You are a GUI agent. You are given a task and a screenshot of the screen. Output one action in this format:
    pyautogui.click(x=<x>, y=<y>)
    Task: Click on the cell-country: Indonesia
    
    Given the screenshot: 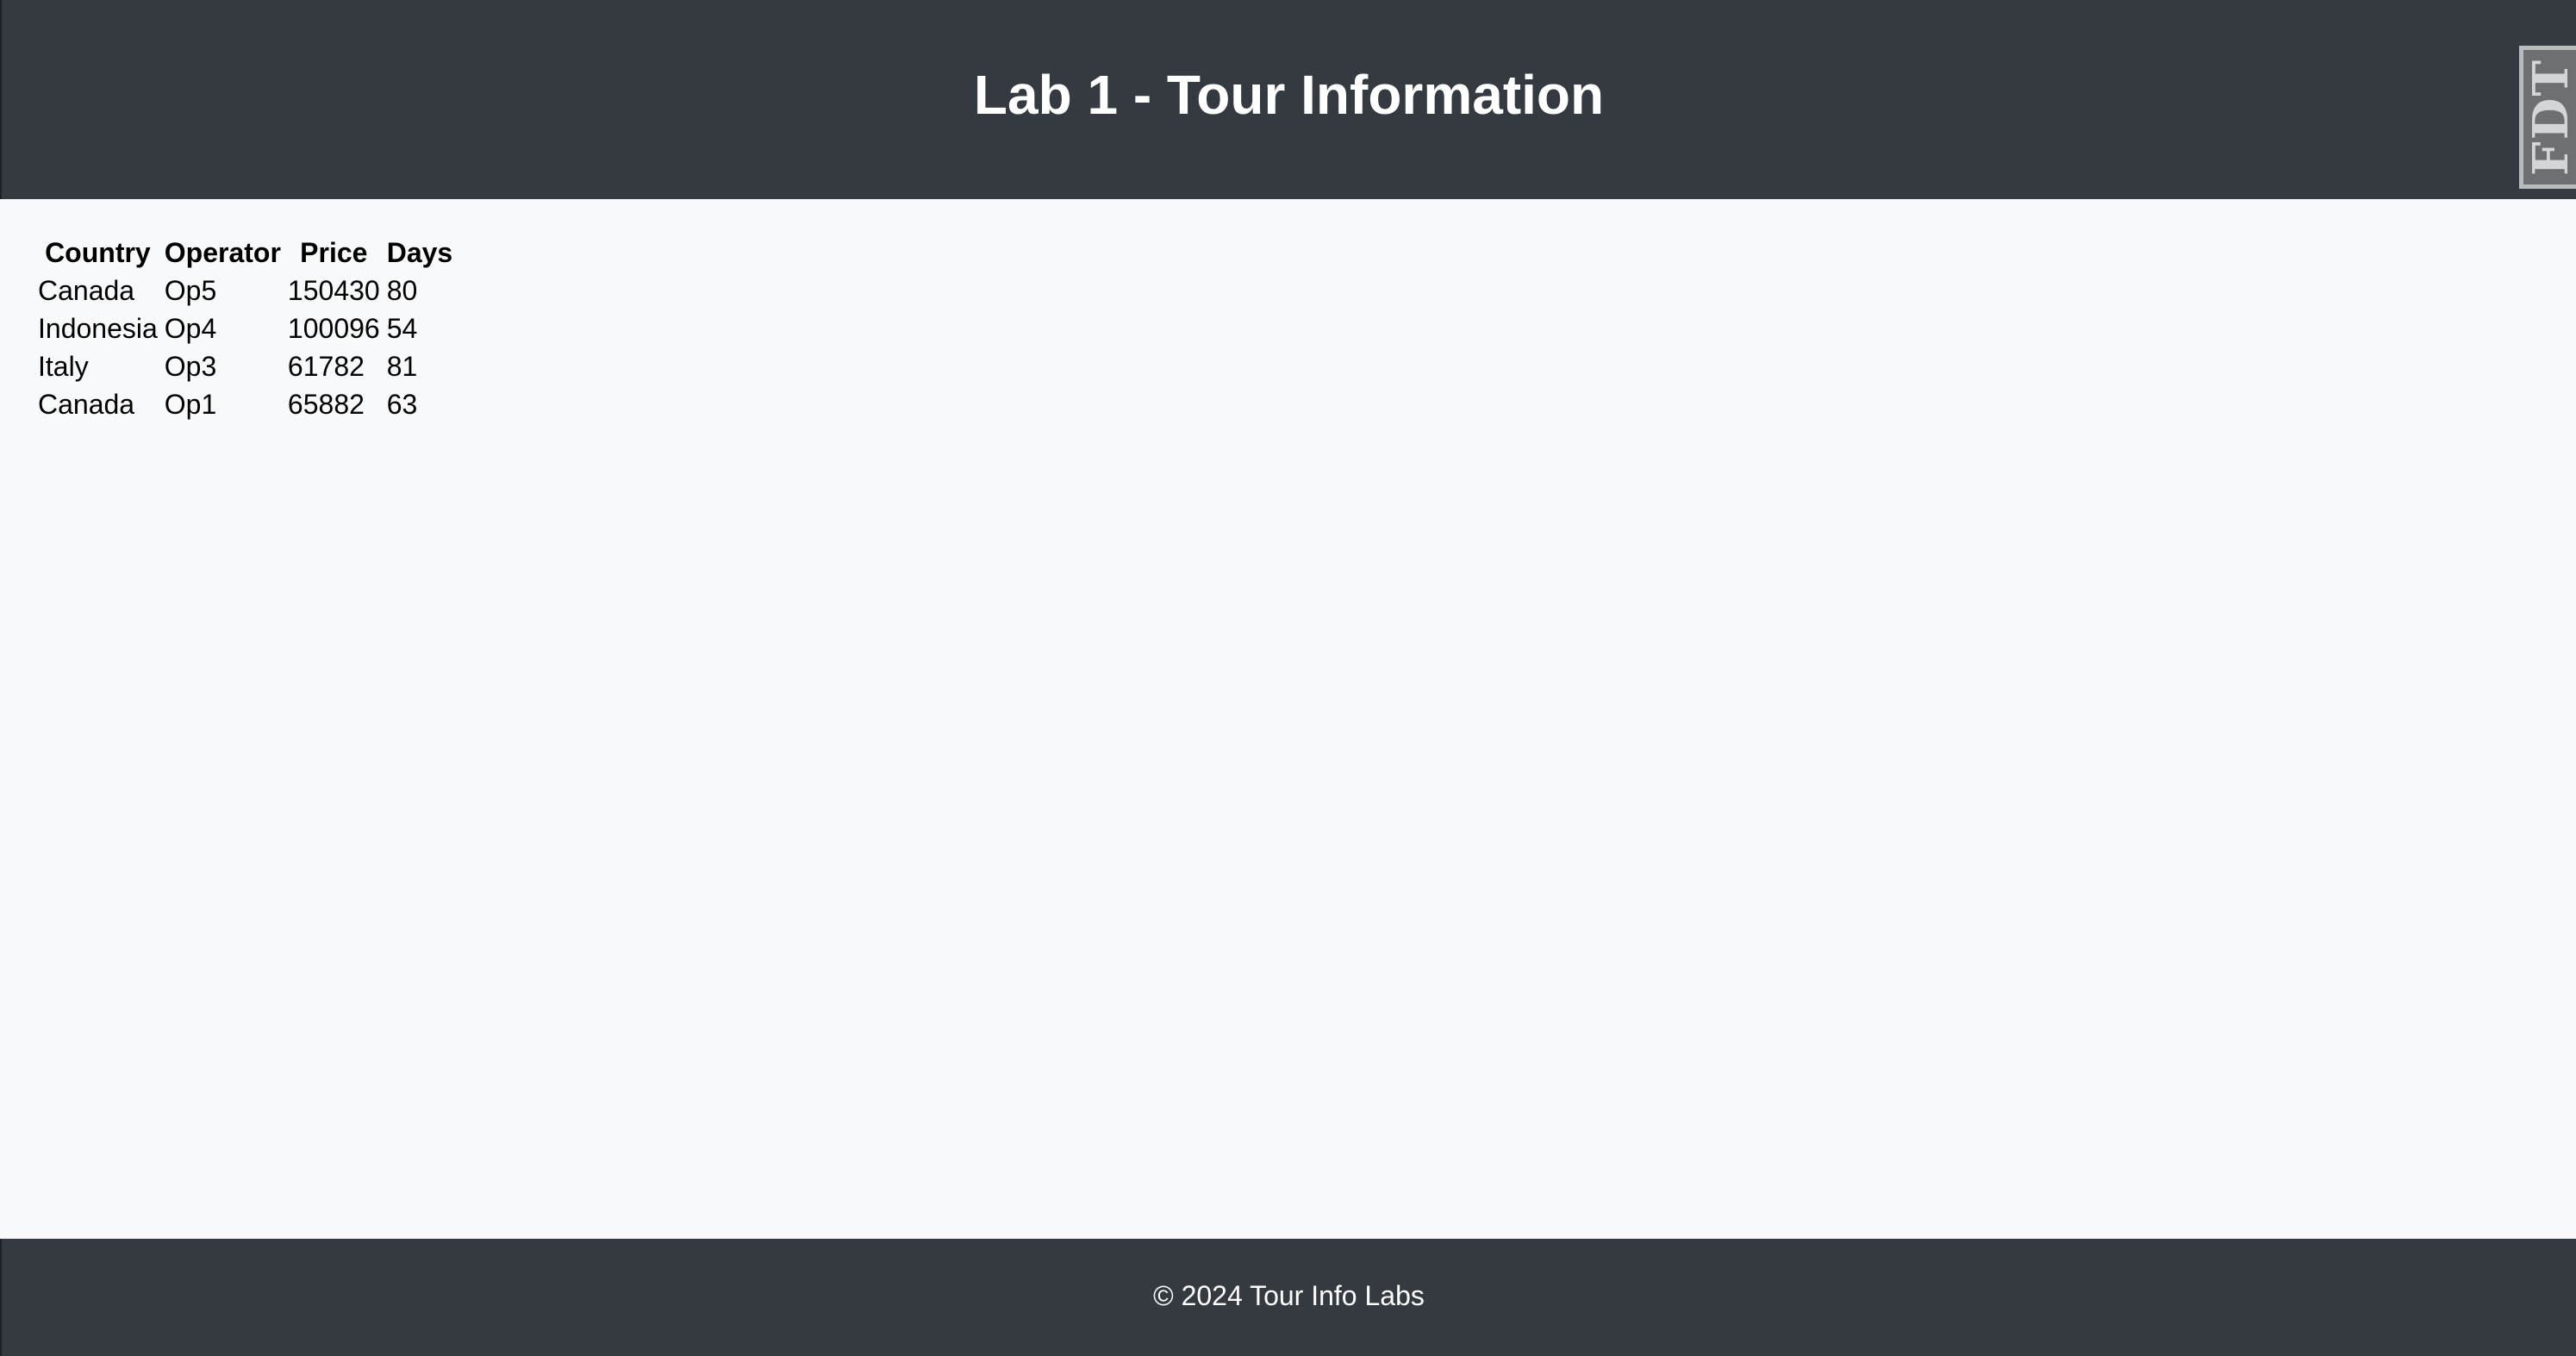 What is the action you would take?
    pyautogui.click(x=98, y=328)
    